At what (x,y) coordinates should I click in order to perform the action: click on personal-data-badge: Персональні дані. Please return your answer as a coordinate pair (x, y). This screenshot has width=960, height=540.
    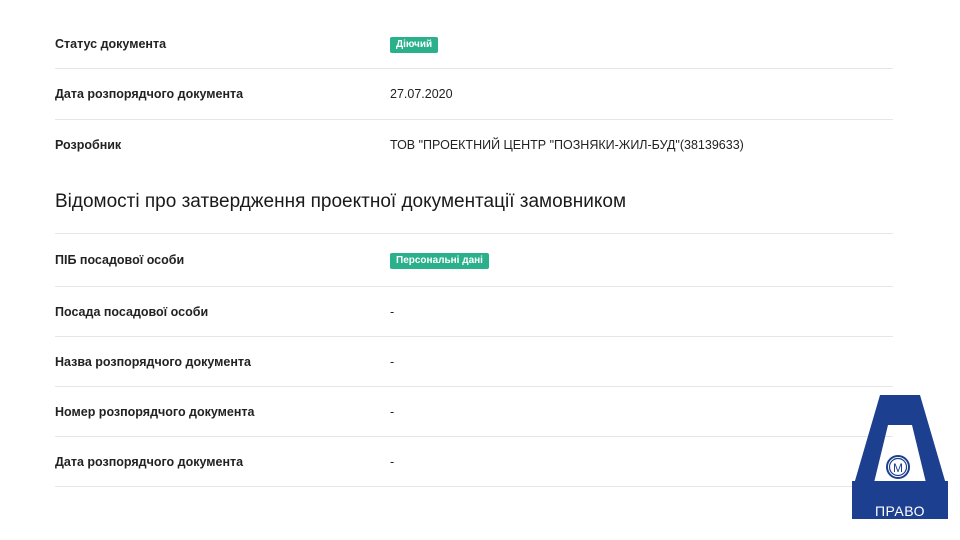
    Looking at the image, I should click on (439, 260).